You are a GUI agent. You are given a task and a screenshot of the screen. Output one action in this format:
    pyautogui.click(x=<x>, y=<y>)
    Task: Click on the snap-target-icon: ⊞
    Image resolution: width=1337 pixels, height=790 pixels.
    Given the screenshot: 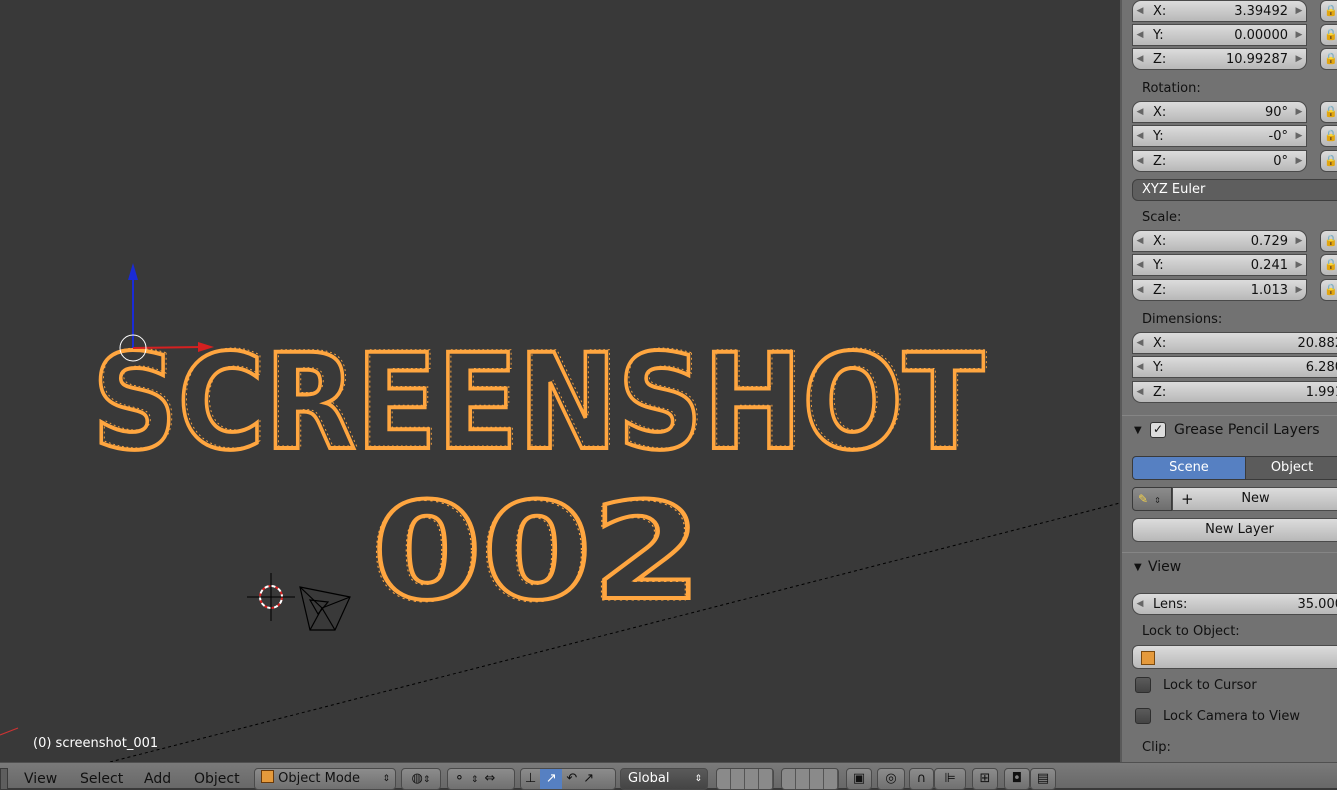 What is the action you would take?
    pyautogui.click(x=985, y=779)
    